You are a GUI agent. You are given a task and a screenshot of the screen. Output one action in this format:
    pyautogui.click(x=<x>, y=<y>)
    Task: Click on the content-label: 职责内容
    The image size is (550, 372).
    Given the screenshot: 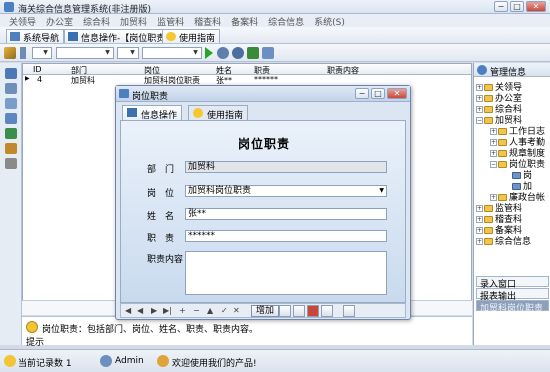 What is the action you would take?
    pyautogui.click(x=165, y=260)
    